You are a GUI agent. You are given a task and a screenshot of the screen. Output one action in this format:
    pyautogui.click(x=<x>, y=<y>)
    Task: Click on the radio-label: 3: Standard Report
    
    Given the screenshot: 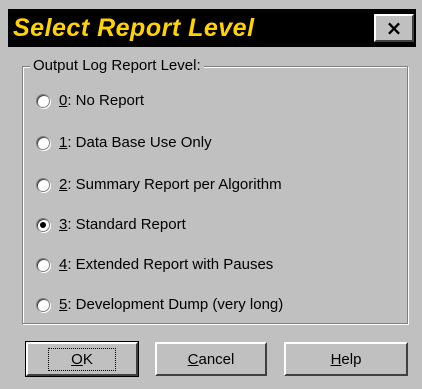 What is the action you would take?
    pyautogui.click(x=122, y=225)
    